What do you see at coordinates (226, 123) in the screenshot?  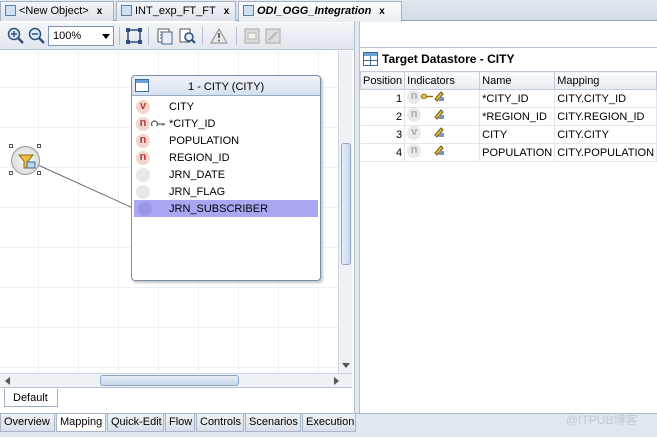 I see `attribute-row-city-id: n *CITY_ID` at bounding box center [226, 123].